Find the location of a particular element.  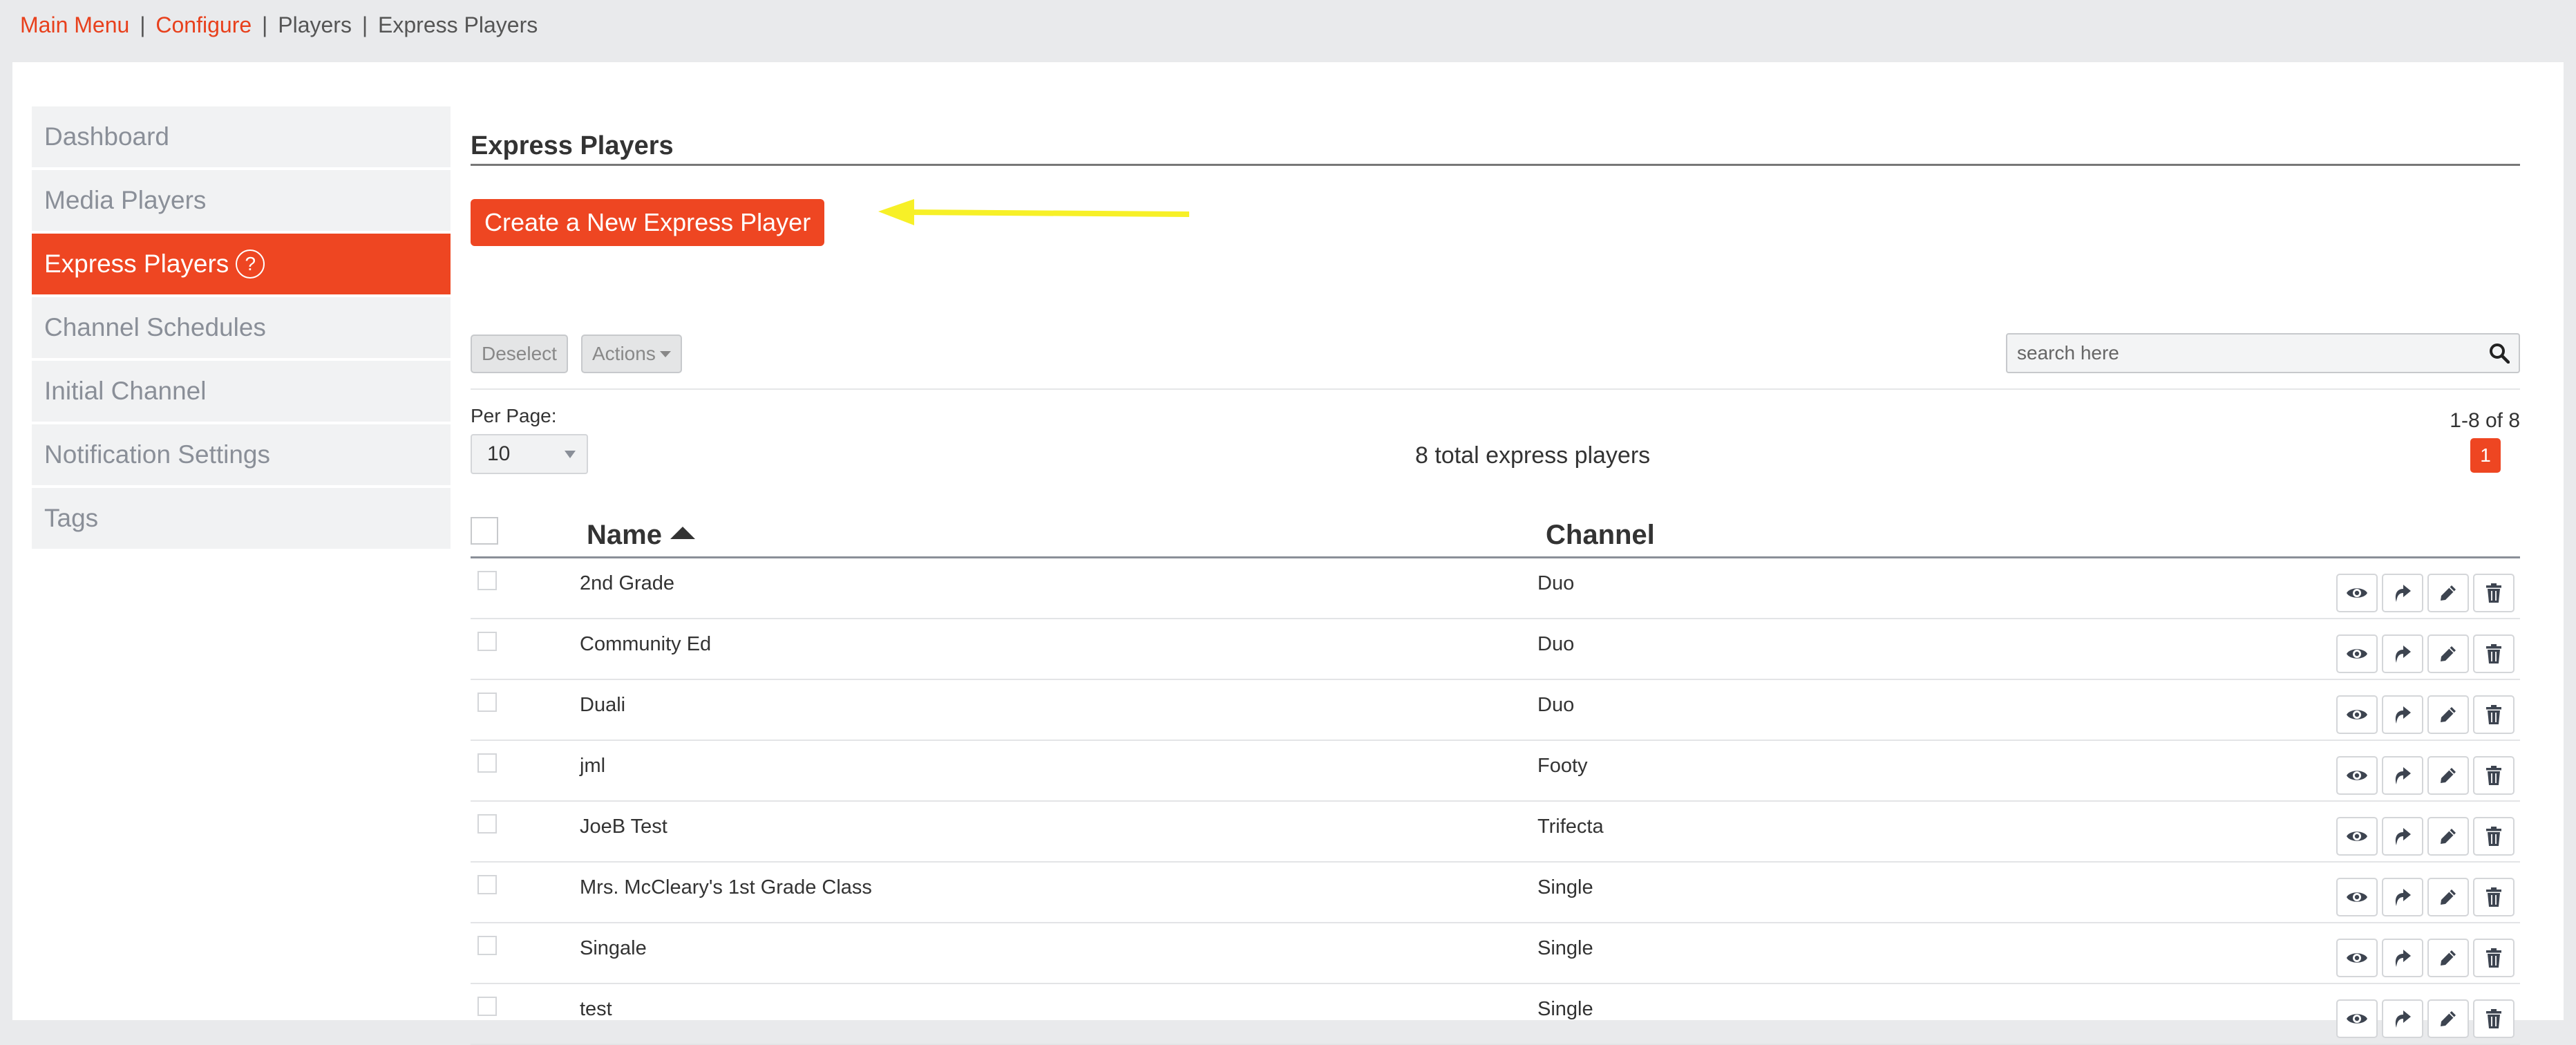

column-header-name: Name is located at coordinates (641, 535).